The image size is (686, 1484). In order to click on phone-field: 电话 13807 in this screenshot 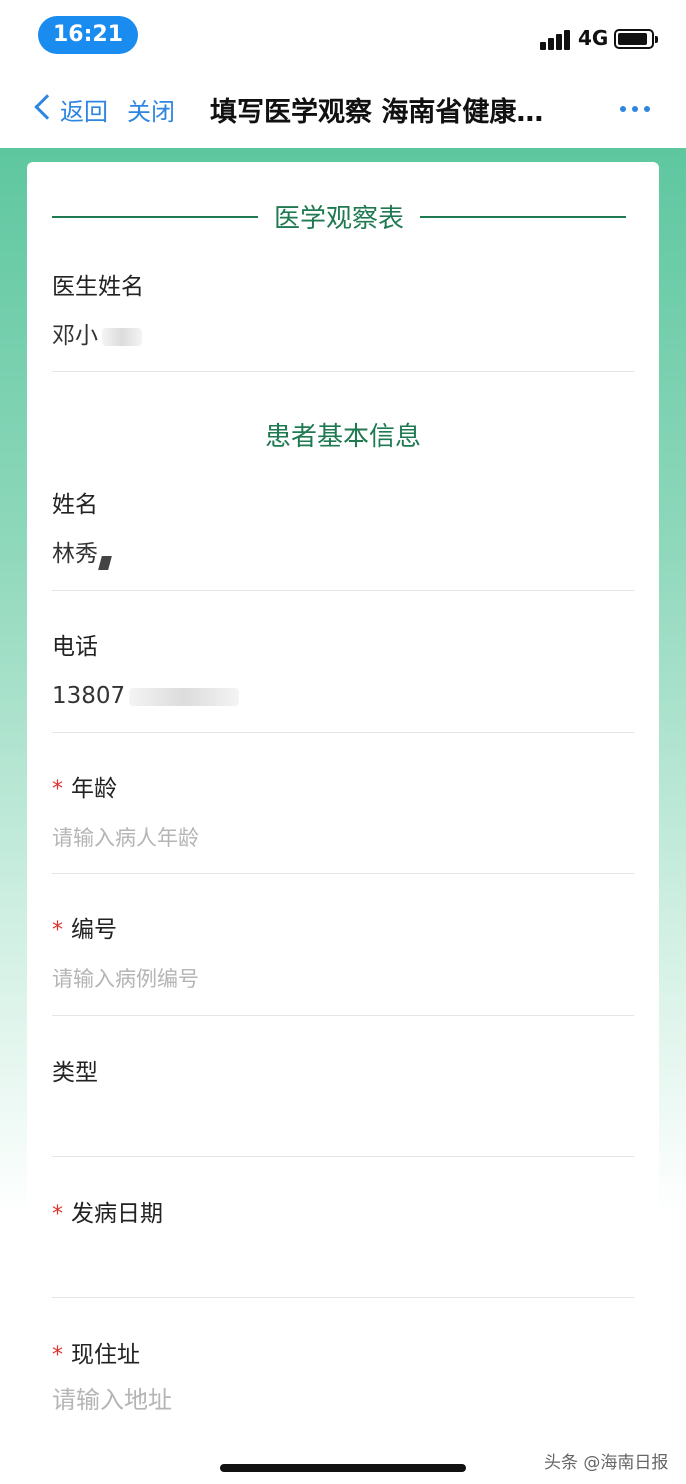, I will do `click(343, 671)`.